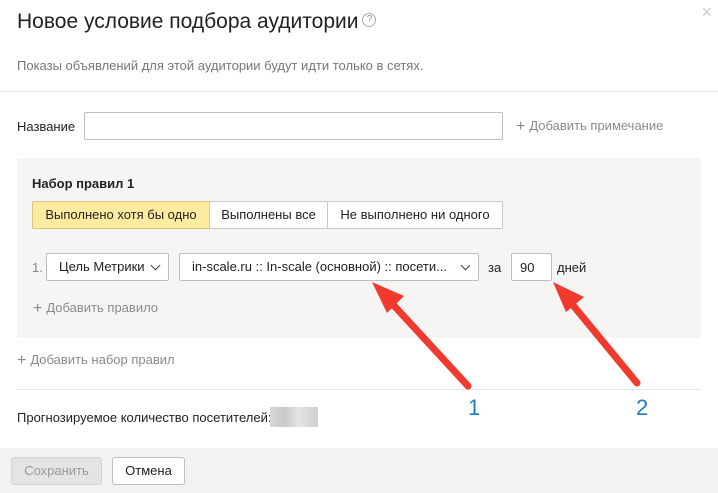 Image resolution: width=718 pixels, height=493 pixels. What do you see at coordinates (56, 471) in the screenshot?
I see `save-button: Сохранить` at bounding box center [56, 471].